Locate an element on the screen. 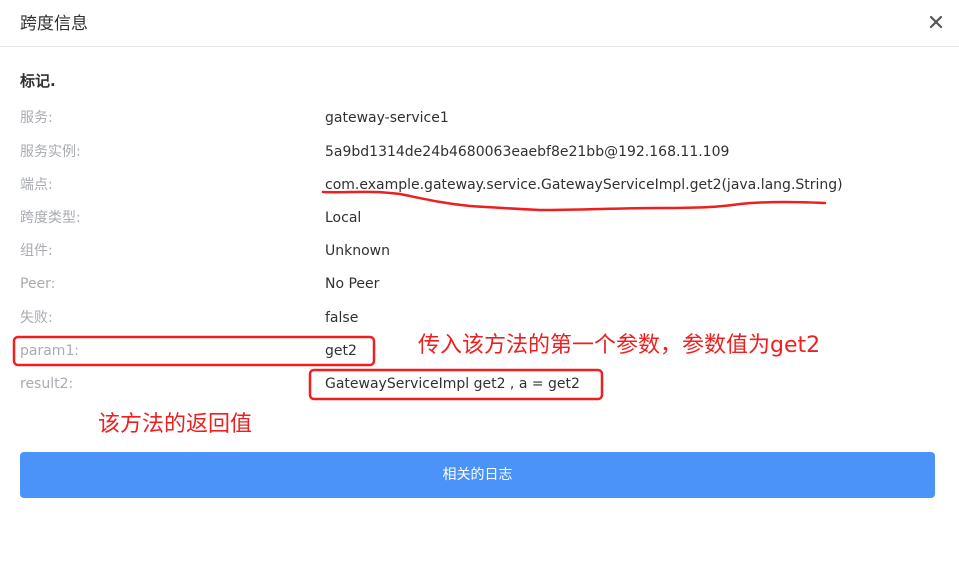  row-label: Peer: is located at coordinates (38, 284).